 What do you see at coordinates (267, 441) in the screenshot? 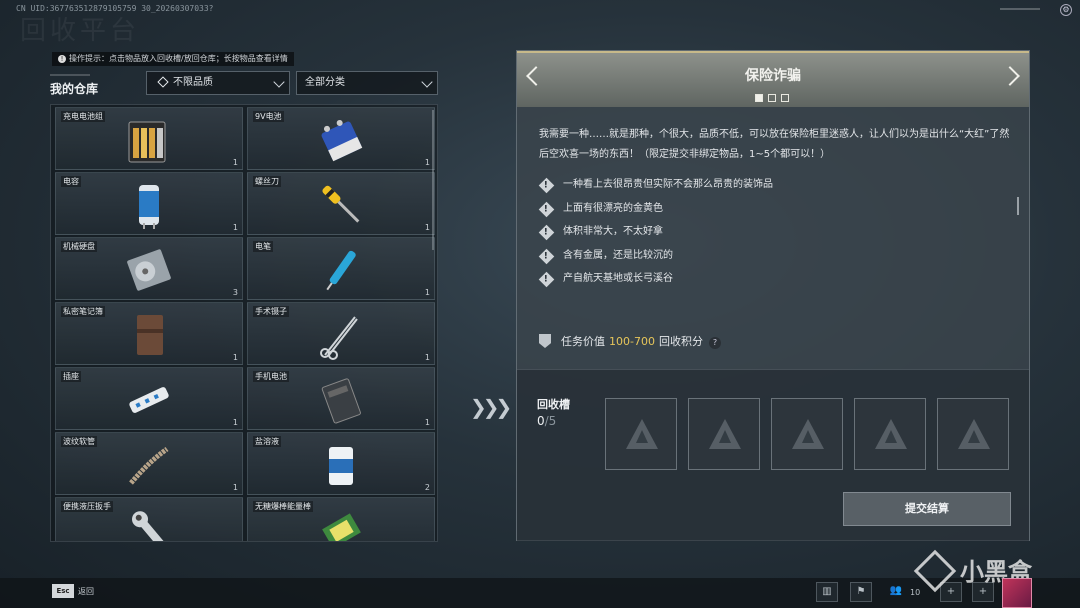
I see `item-name: 盐溶液` at bounding box center [267, 441].